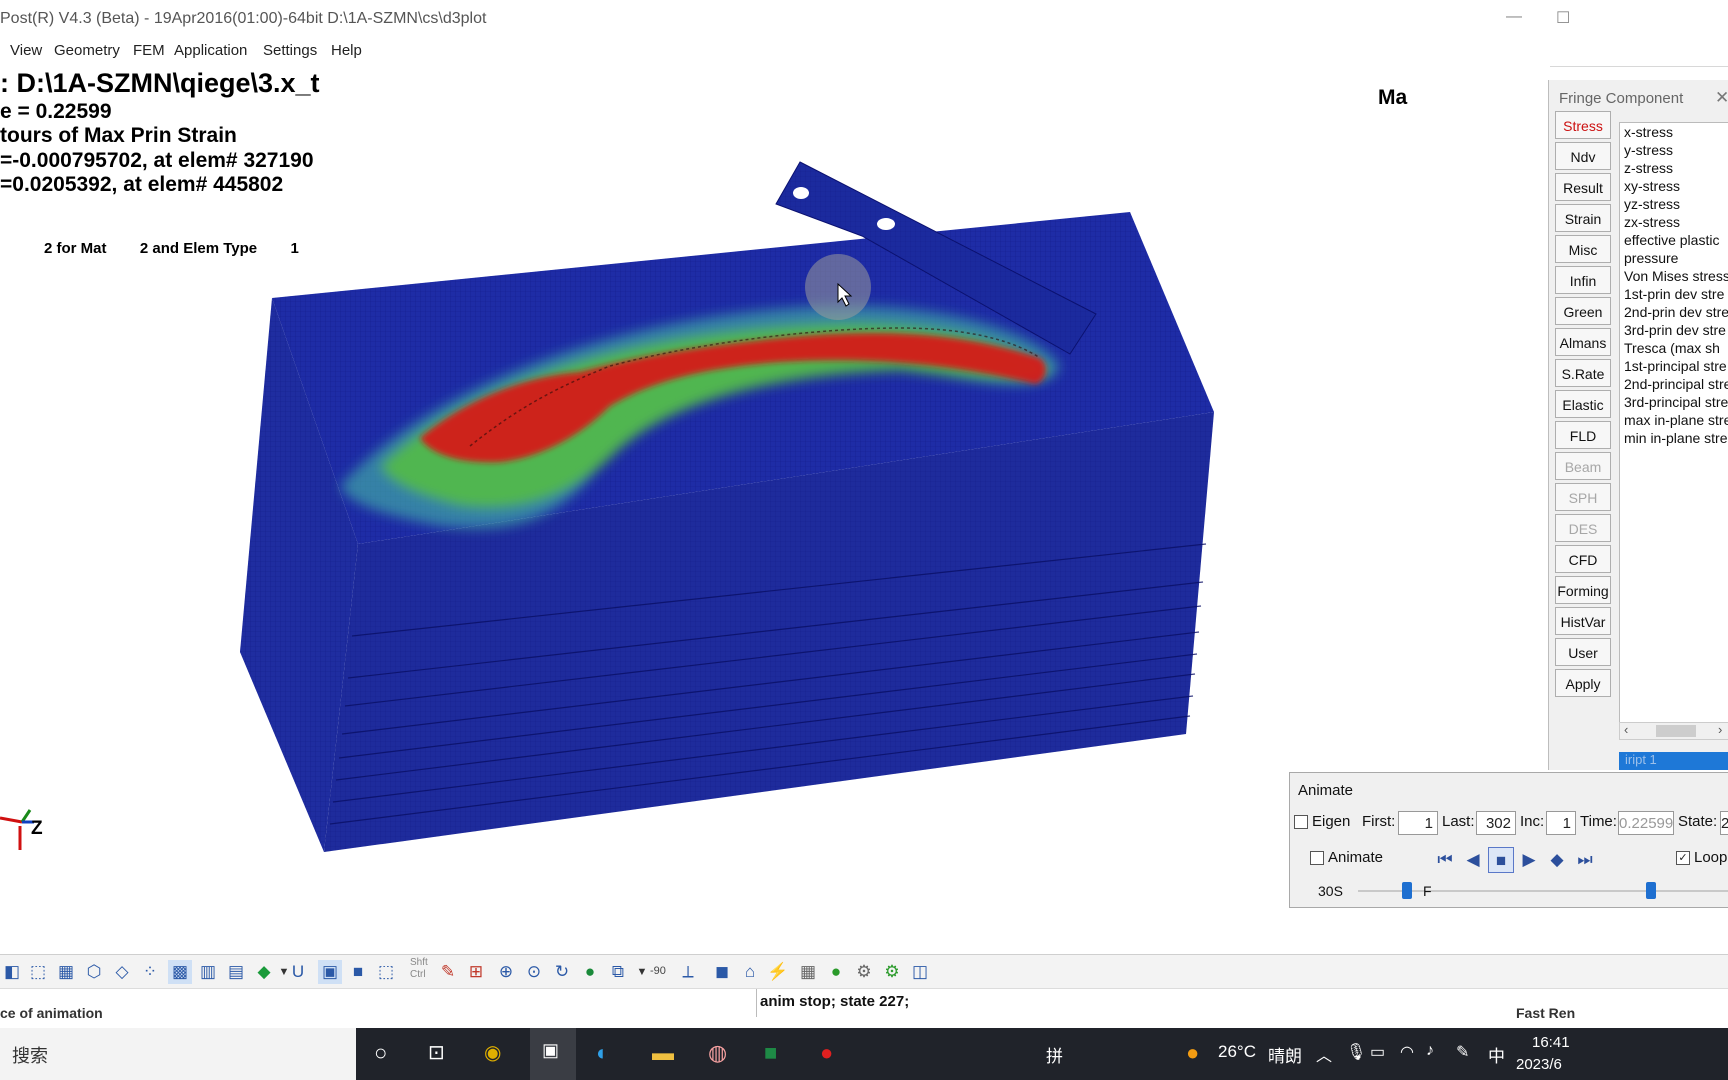  What do you see at coordinates (778, 972) in the screenshot?
I see `light-icon: ⚡` at bounding box center [778, 972].